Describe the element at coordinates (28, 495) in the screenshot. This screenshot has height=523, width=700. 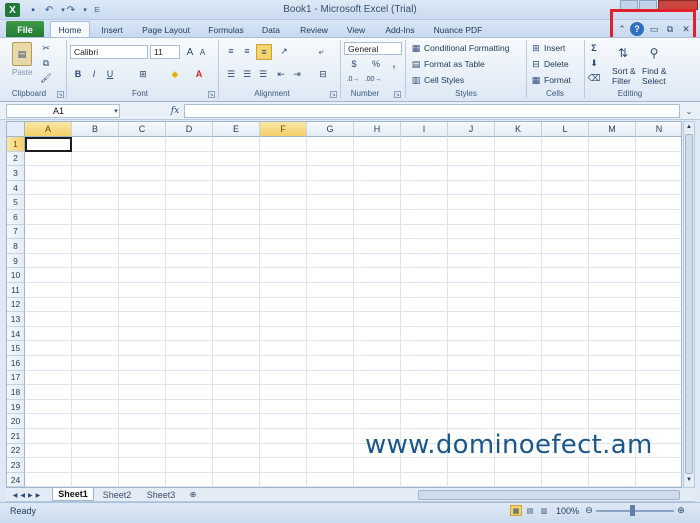
I see `sheet-navigation-icon: ◀◀▶▶` at that location.